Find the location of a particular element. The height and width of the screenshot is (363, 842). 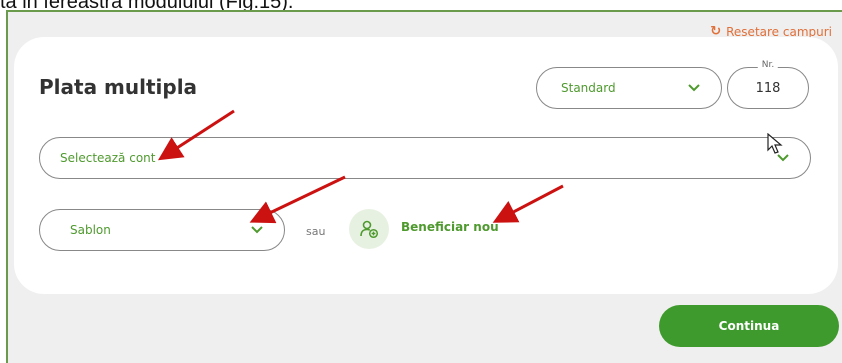

account-select: Selectează cont is located at coordinates (425, 158).